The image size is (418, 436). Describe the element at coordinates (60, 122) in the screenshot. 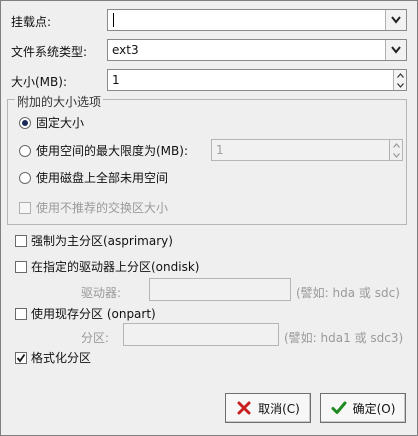

I see `fixed-size-label: 固定大小` at that location.